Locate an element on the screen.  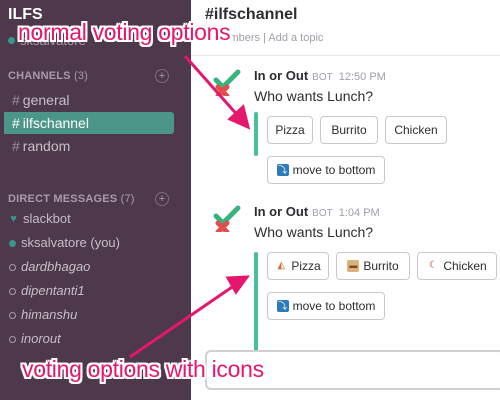
pizza-icon: ◭ is located at coordinates (281, 265).